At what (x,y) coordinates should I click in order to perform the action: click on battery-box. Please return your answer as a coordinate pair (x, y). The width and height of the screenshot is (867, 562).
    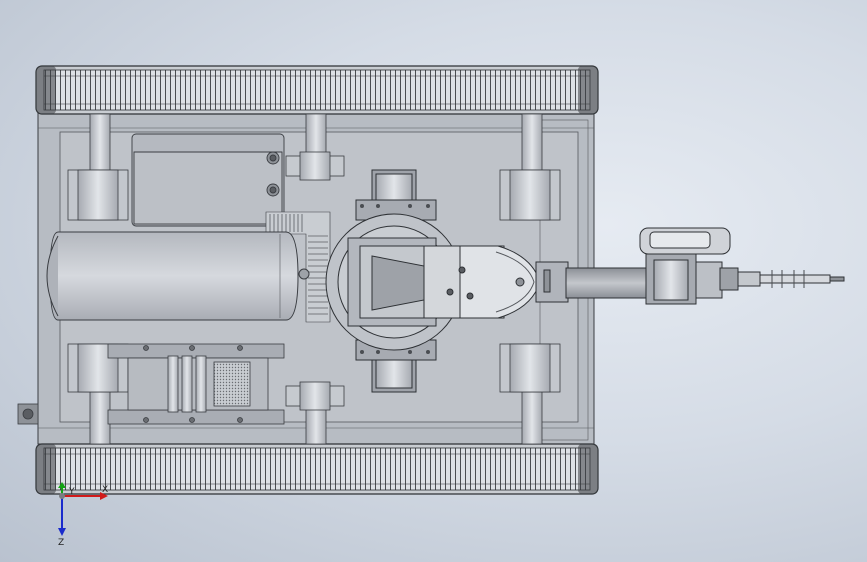
    Looking at the image, I should click on (208, 180).